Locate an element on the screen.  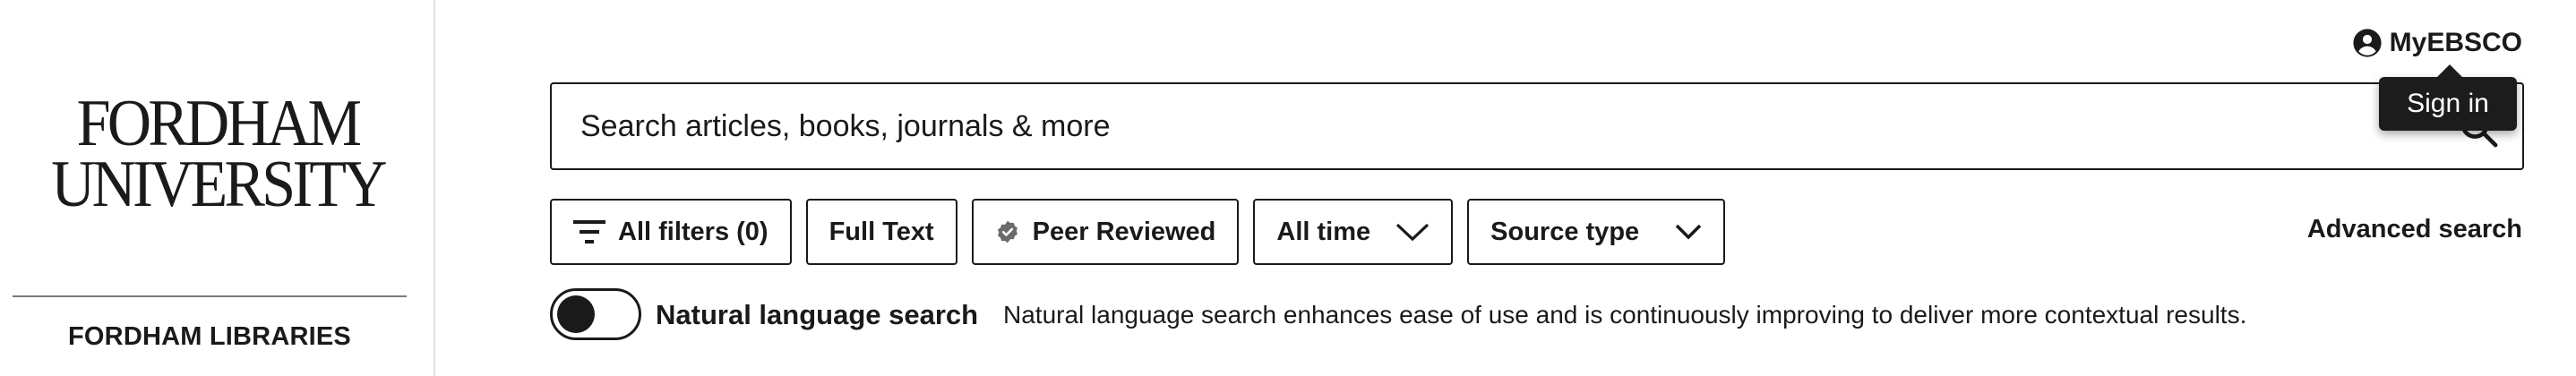
natural-language-toggle is located at coordinates (595, 314).